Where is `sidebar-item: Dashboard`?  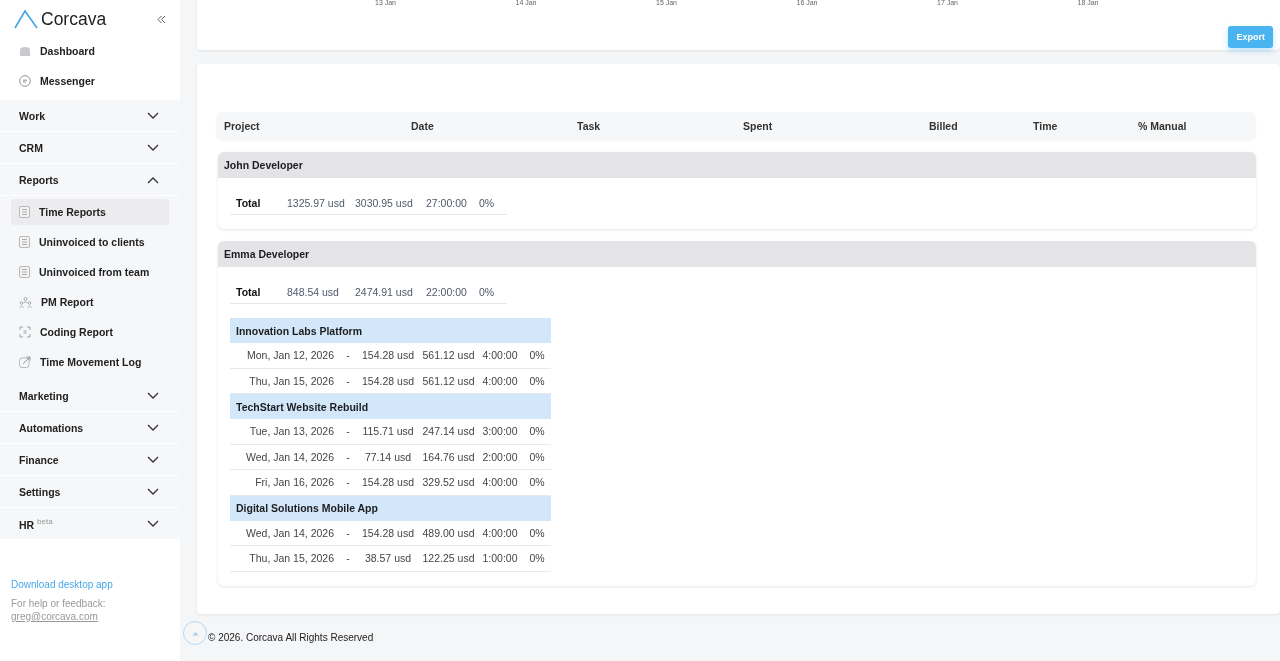 sidebar-item: Dashboard is located at coordinates (90, 51).